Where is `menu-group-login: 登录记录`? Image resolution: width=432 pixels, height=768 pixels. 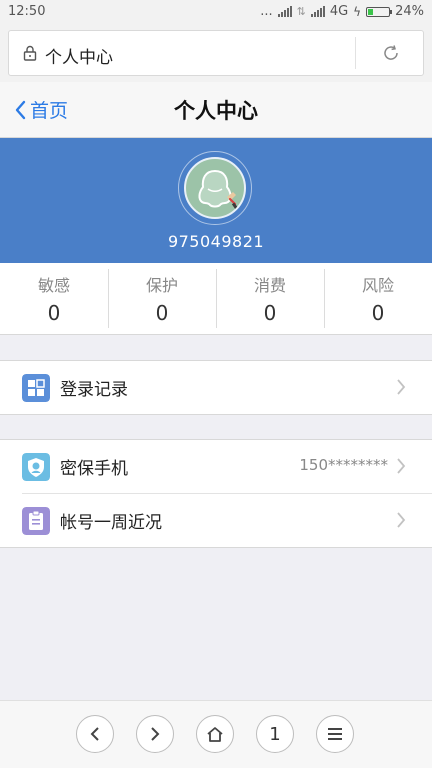 menu-group-login: 登录记录 is located at coordinates (216, 387).